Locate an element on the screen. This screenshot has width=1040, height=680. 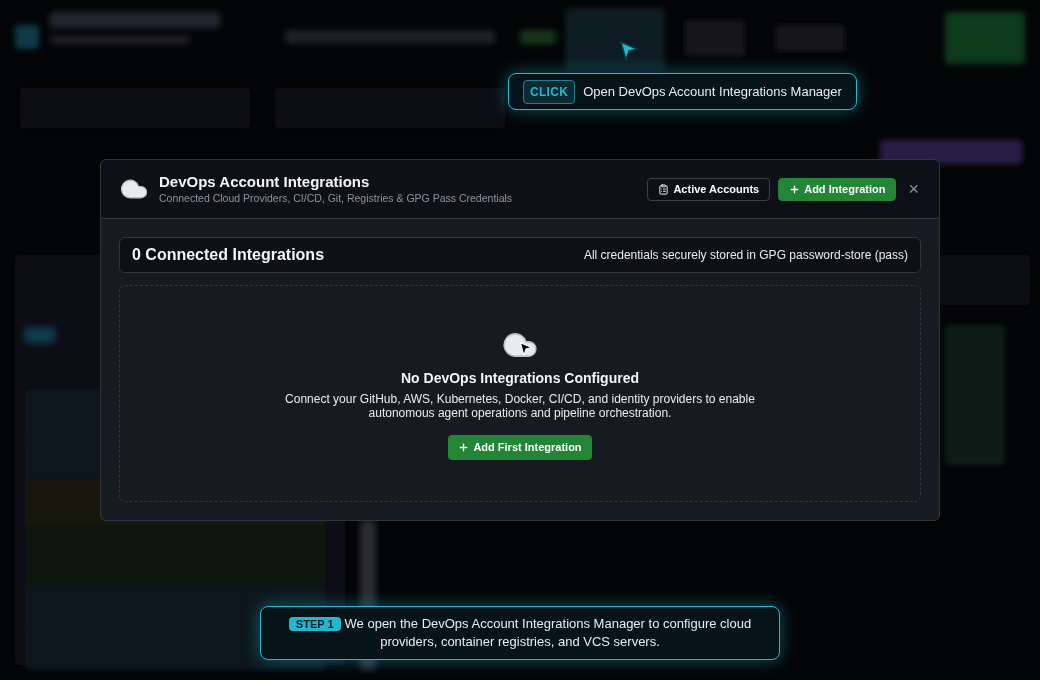
integration-count: 0 Connected Integrations is located at coordinates (228, 255).